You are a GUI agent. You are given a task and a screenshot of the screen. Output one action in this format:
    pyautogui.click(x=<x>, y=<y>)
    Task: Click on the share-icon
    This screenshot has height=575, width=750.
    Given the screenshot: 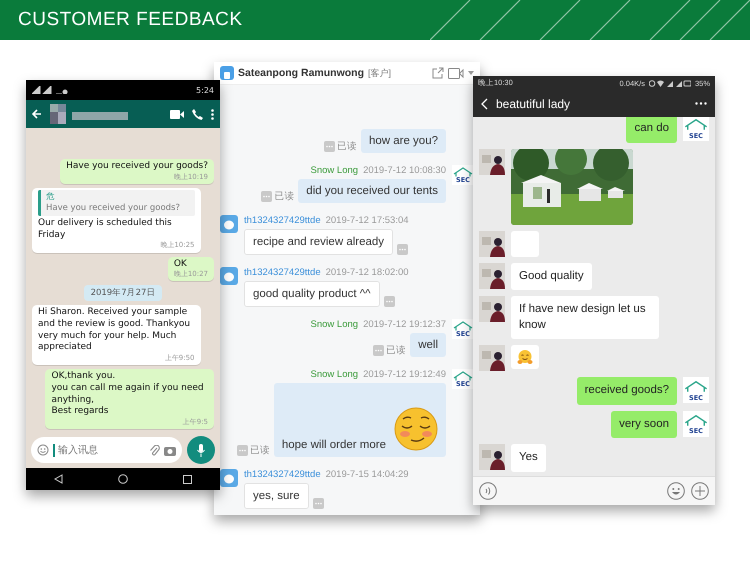 What is the action you would take?
    pyautogui.click(x=438, y=73)
    